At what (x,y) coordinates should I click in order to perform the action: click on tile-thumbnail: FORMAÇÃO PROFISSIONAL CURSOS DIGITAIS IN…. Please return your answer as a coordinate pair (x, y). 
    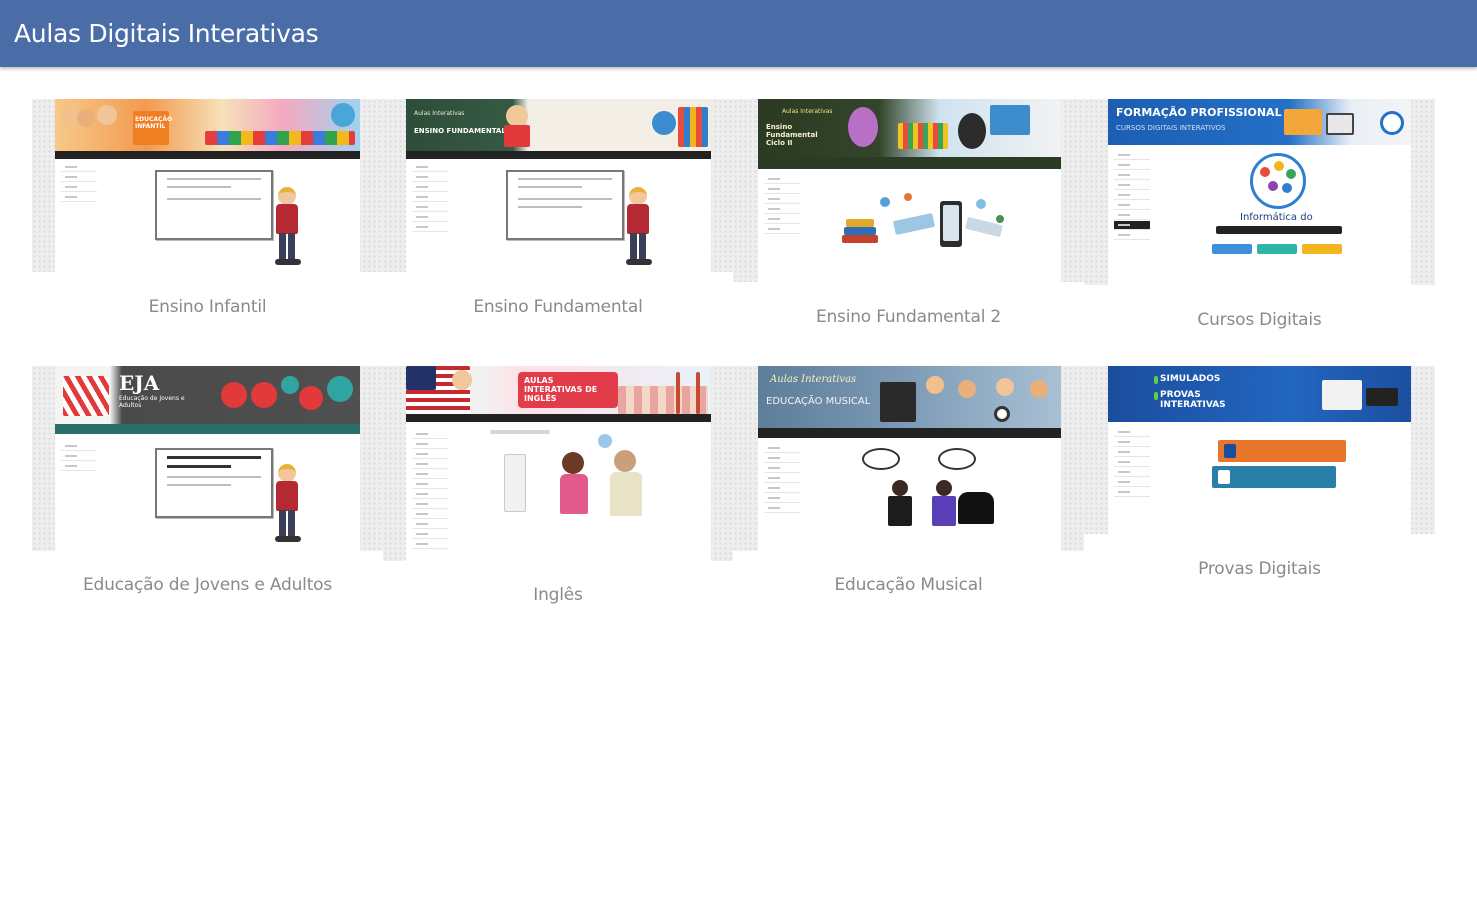
    Looking at the image, I should click on (1259, 192).